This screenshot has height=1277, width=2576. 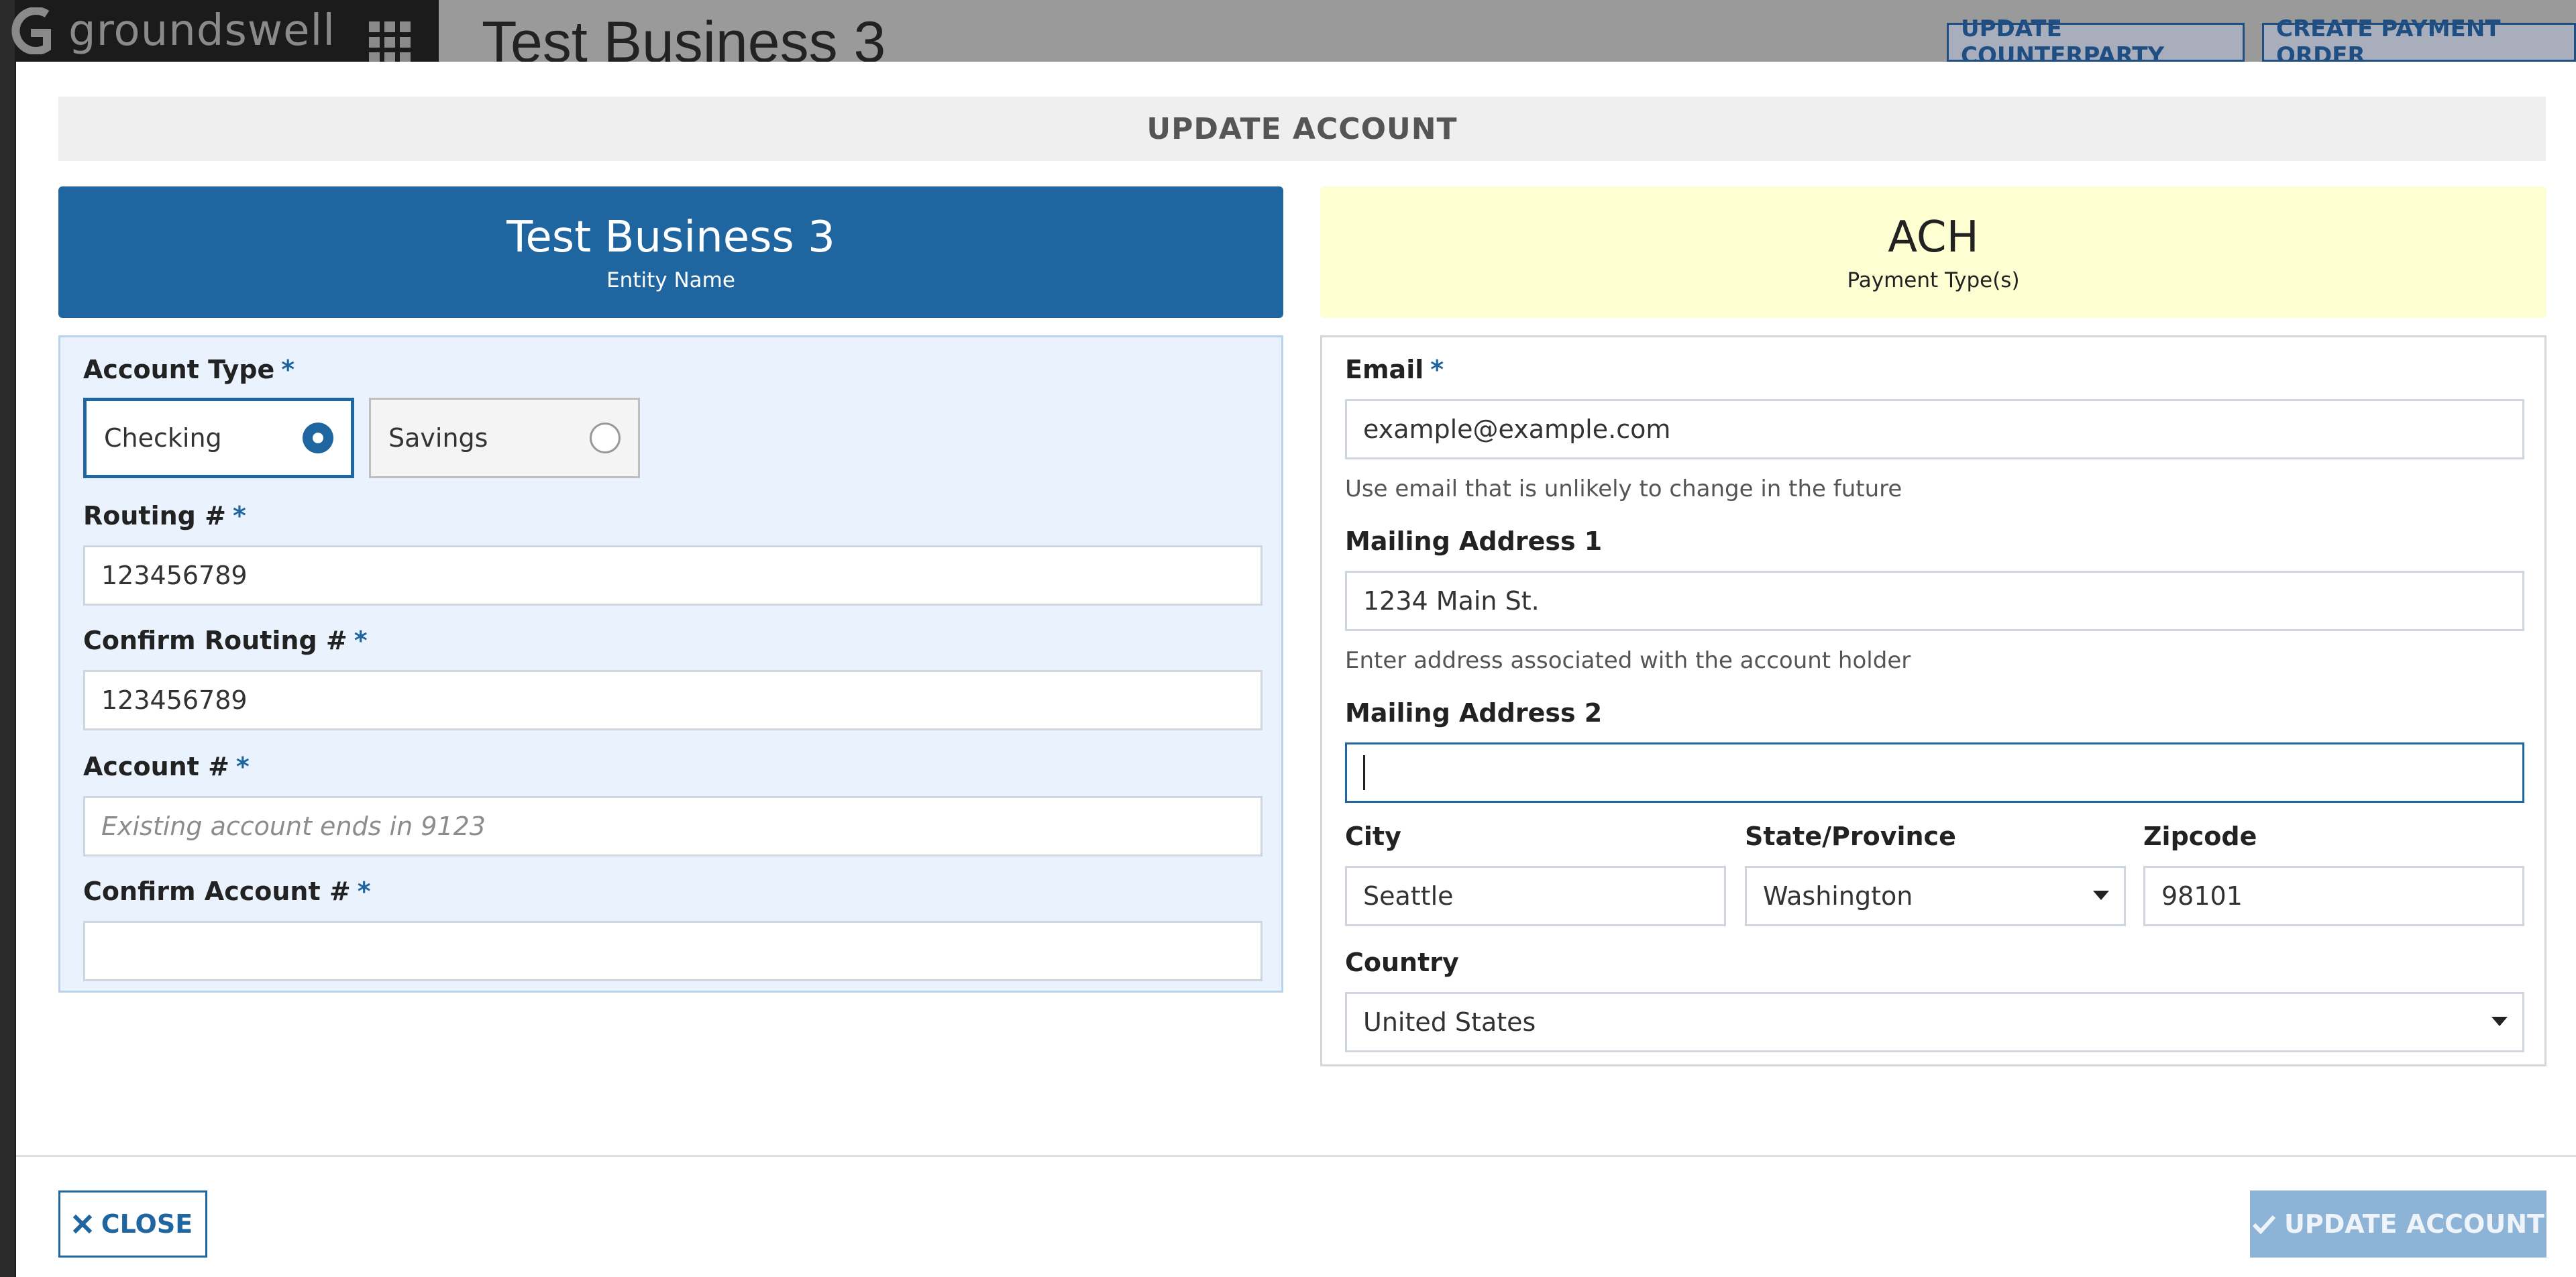 What do you see at coordinates (1850, 836) in the screenshot?
I see `state-label: State/Province` at bounding box center [1850, 836].